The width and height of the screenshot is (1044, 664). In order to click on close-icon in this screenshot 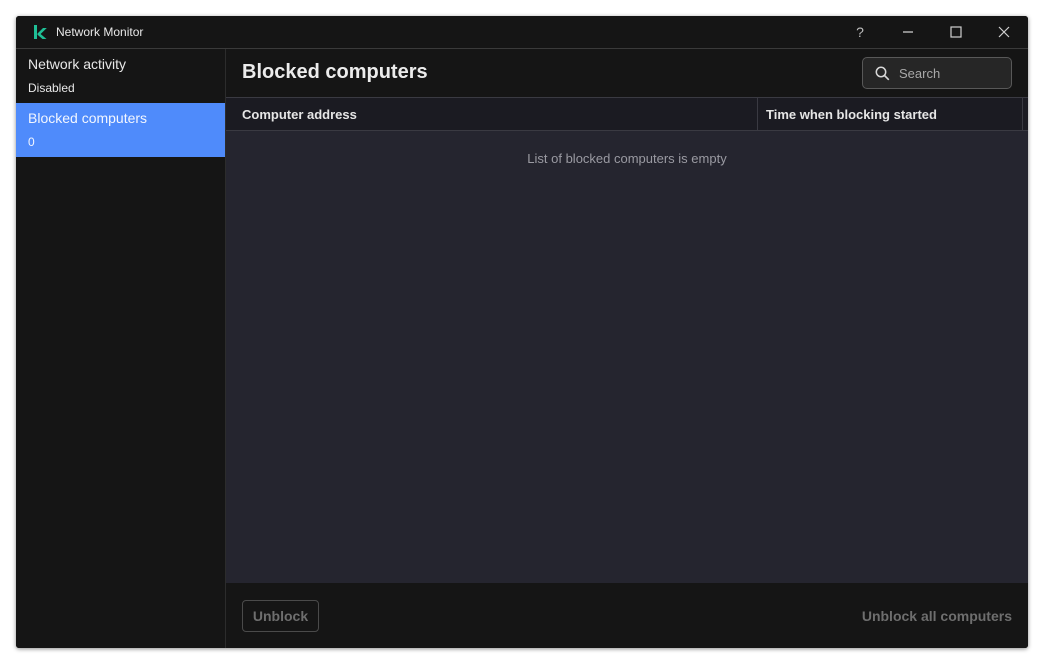, I will do `click(1004, 32)`.